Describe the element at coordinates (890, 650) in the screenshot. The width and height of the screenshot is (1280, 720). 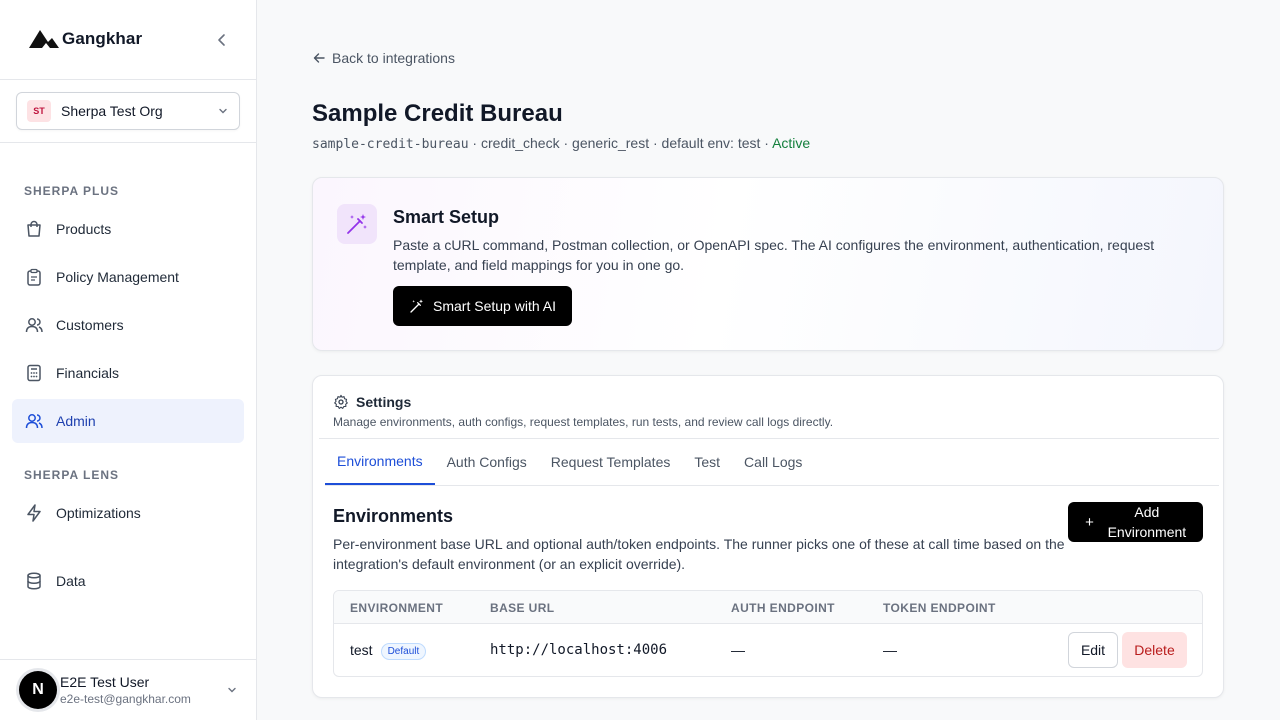
I see `token-endpoint-cell: —` at that location.